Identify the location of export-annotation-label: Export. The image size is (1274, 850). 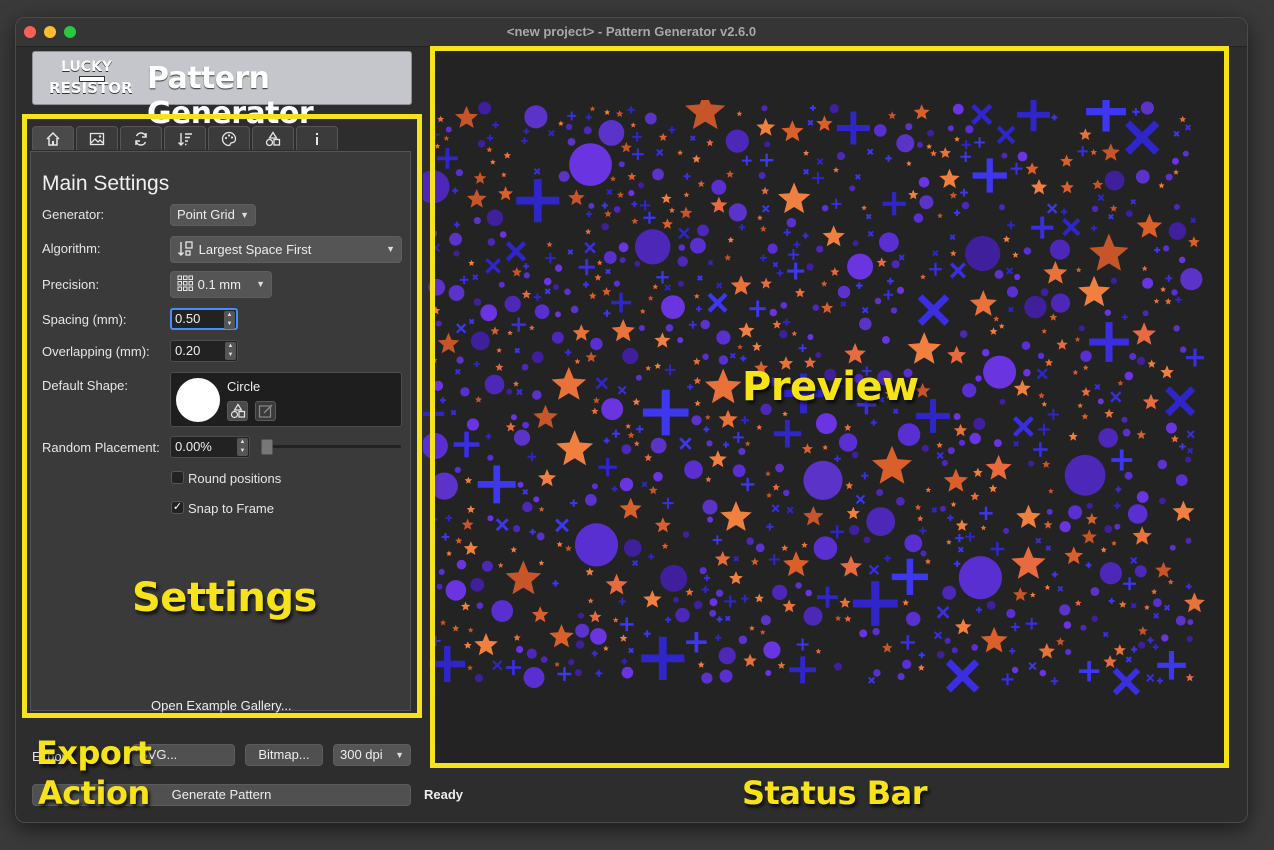
(94, 753).